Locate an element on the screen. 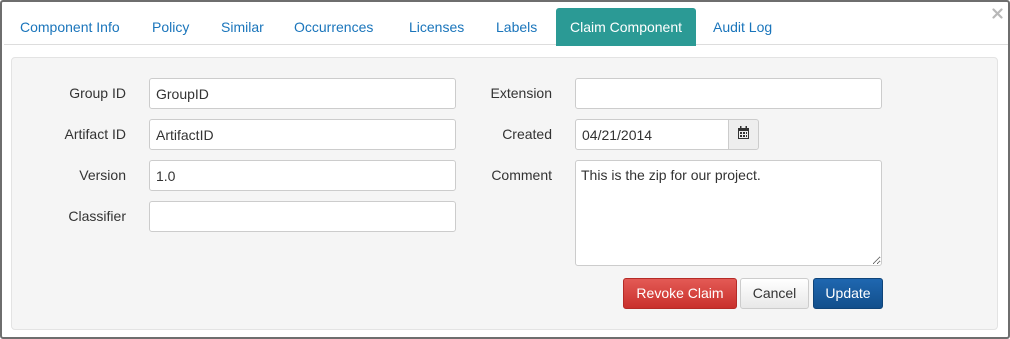  close-icon is located at coordinates (997, 15).